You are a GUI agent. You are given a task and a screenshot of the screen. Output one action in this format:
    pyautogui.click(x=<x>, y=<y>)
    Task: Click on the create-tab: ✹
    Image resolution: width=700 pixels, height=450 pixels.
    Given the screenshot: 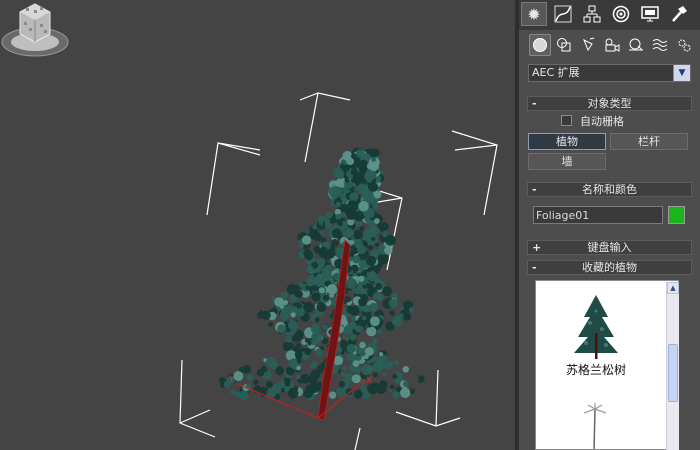 What is the action you would take?
    pyautogui.click(x=534, y=14)
    